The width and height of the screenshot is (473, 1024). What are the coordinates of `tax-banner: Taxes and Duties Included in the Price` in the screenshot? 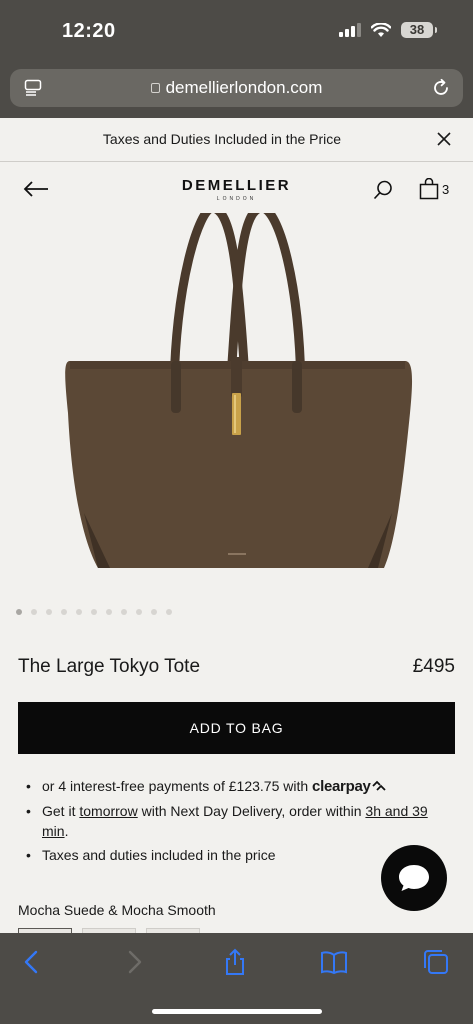 It's located at (236, 140).